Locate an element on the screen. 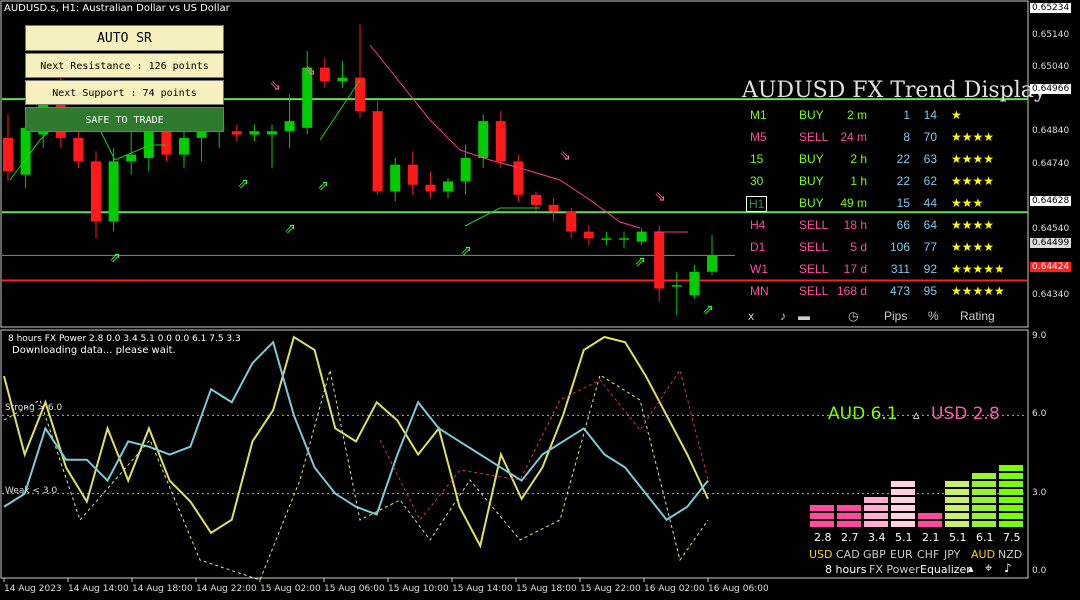 The image size is (1080, 600). rating-header: Rating is located at coordinates (977, 316).